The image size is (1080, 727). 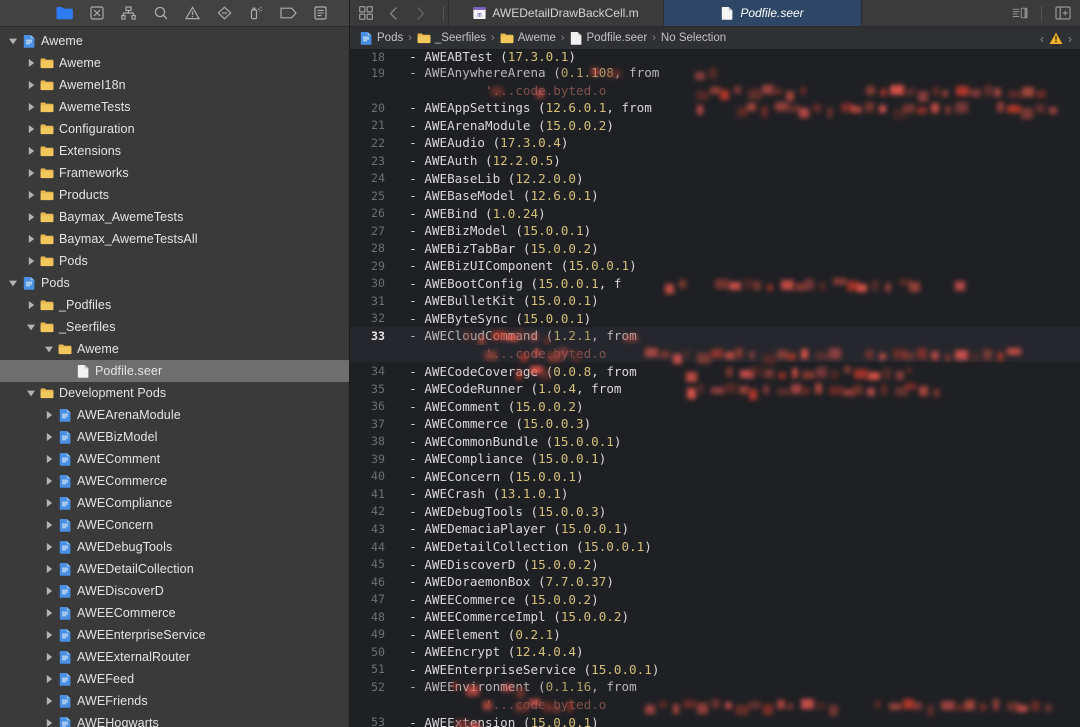 What do you see at coordinates (174, 151) in the screenshot?
I see `sidebar-item-extensions: Extensions` at bounding box center [174, 151].